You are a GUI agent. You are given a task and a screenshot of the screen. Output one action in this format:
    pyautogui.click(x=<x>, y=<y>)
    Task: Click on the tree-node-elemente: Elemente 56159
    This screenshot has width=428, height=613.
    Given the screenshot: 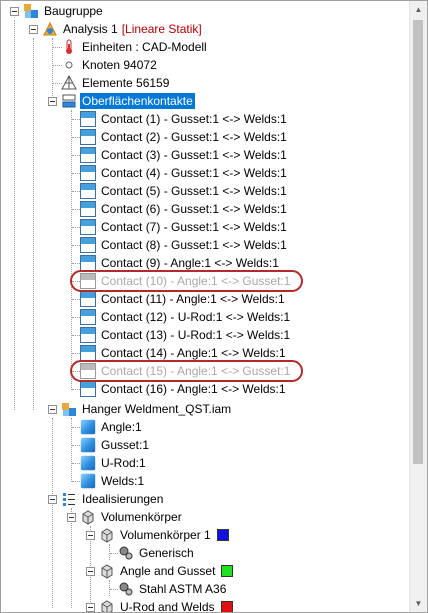 What is the action you would take?
    pyautogui.click(x=116, y=83)
    